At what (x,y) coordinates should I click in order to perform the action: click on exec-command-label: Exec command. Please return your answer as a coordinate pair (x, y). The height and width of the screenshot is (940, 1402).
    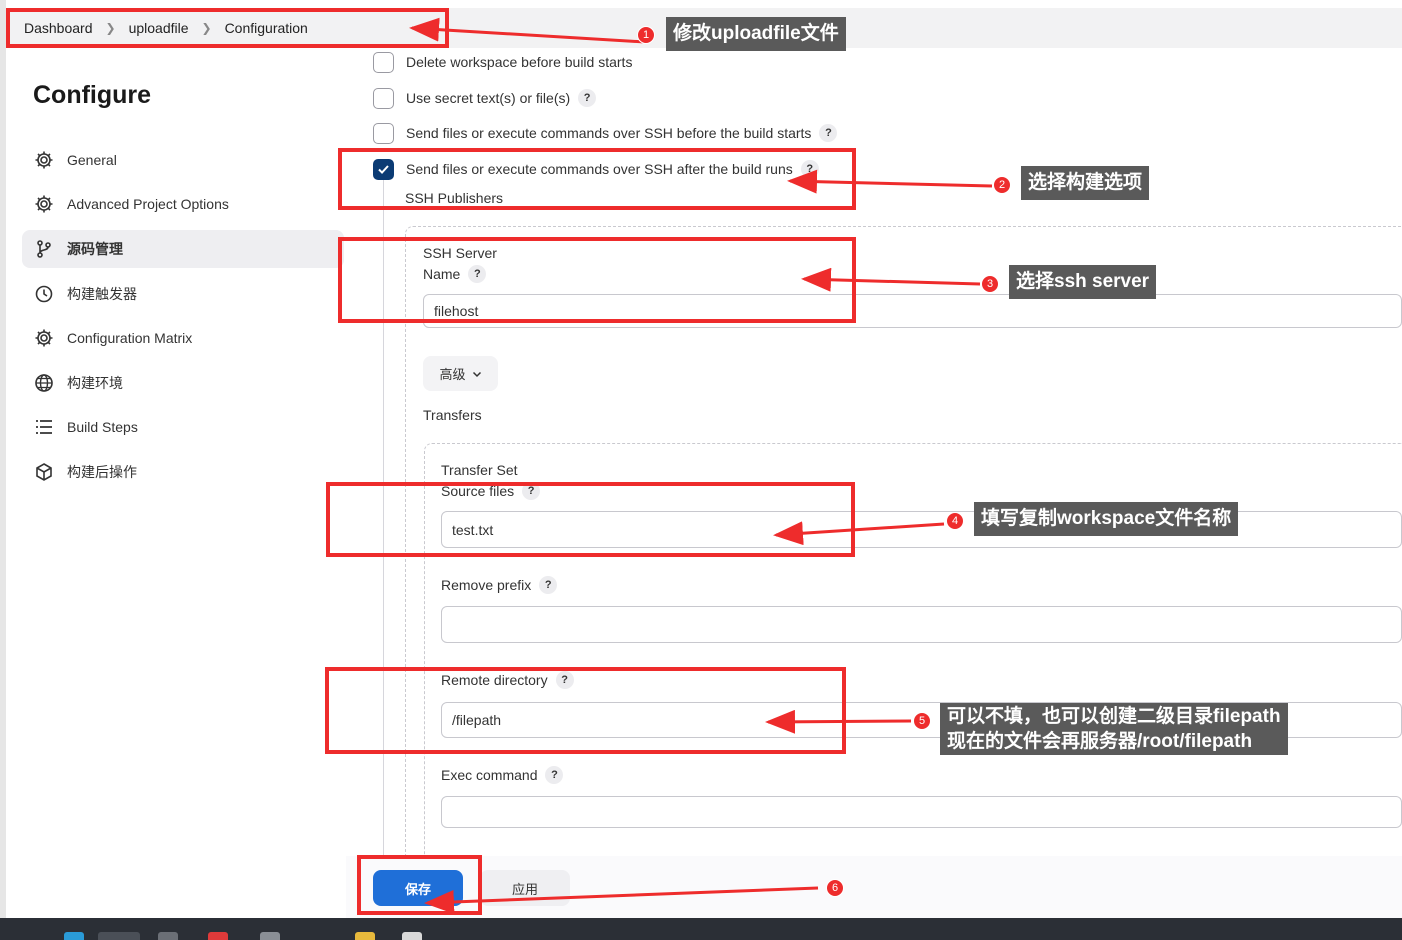
    Looking at the image, I should click on (489, 775).